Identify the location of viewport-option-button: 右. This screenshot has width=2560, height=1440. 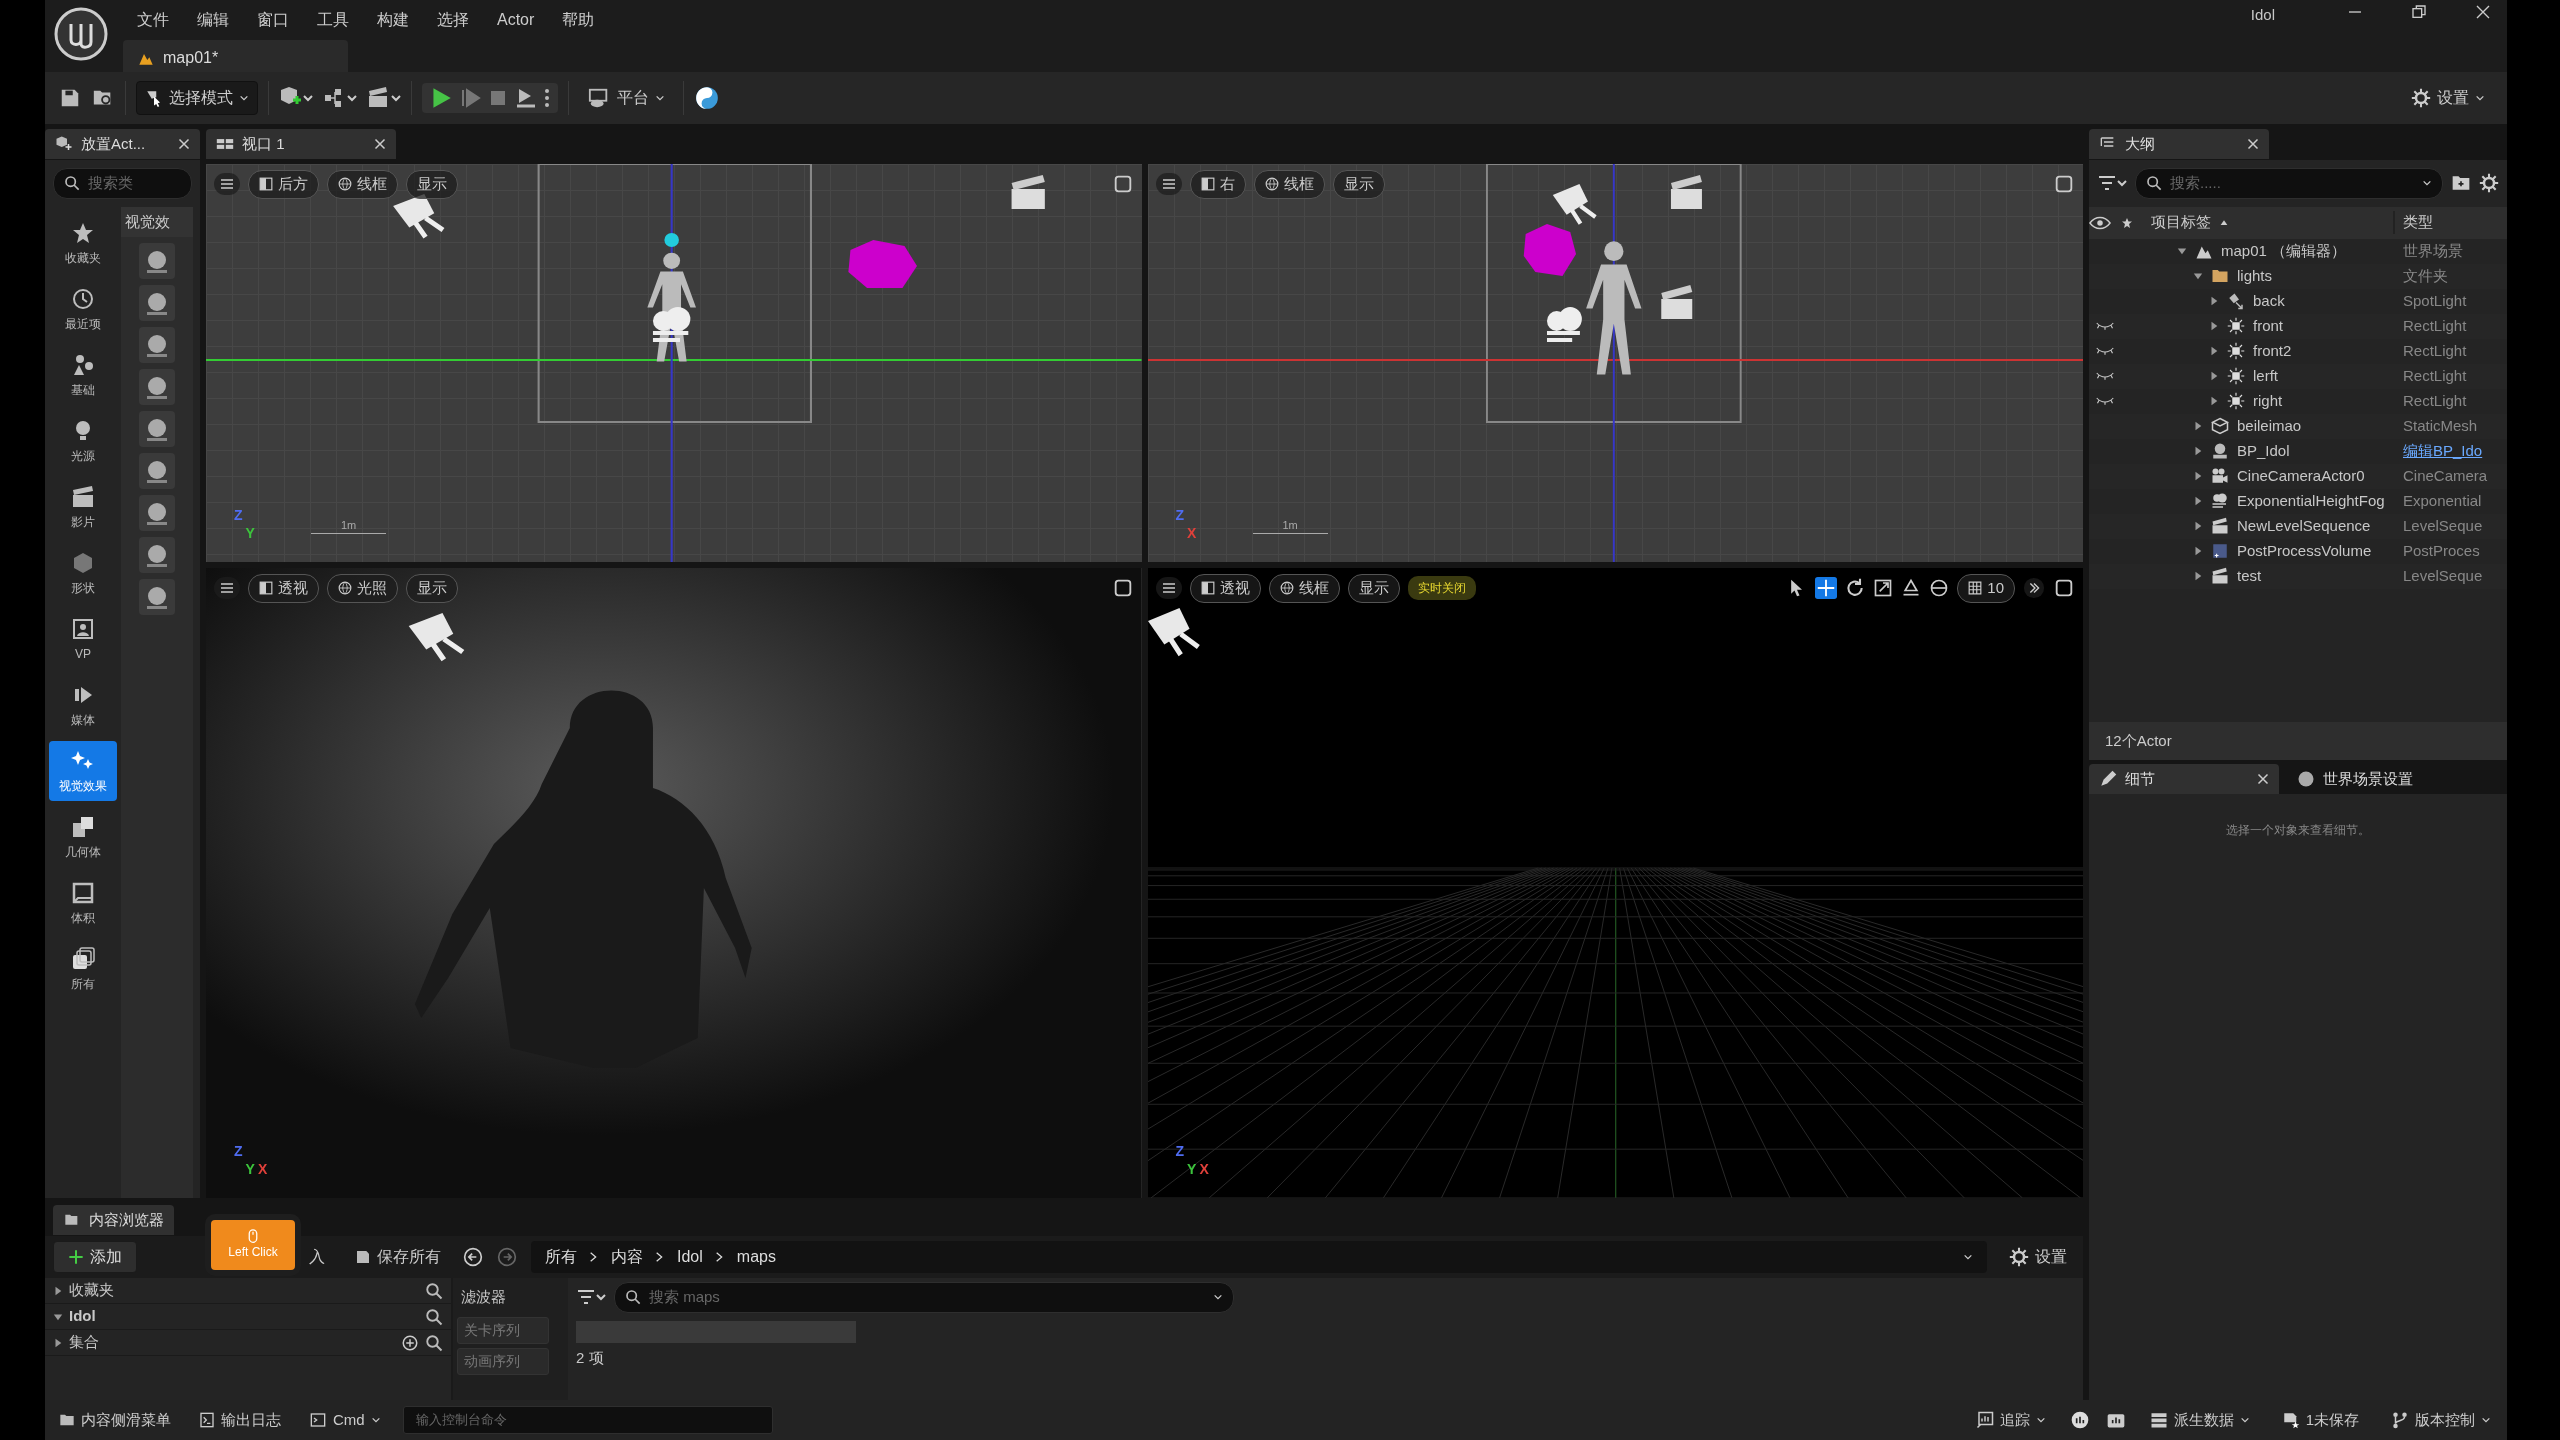
(1217, 184).